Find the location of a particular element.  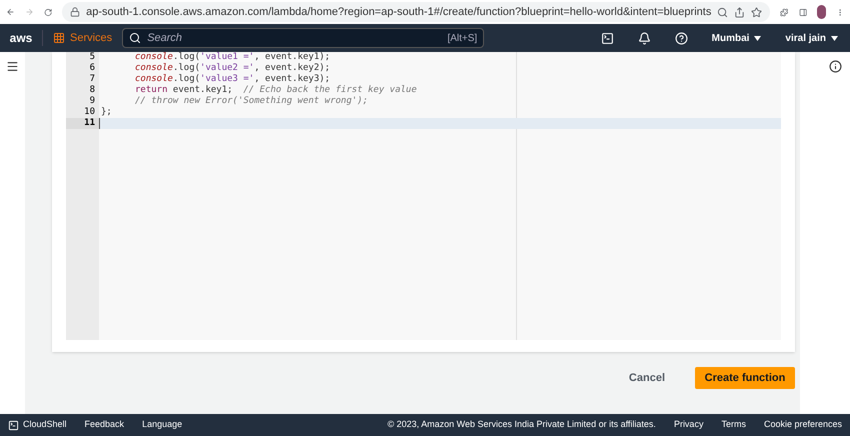

address-bar: ap-south-1.console.aws.amazon.com/lambda/home?region=ap-south-1#/create/function?blueprint=hello-world&intent=blueprints is located at coordinates (416, 12).